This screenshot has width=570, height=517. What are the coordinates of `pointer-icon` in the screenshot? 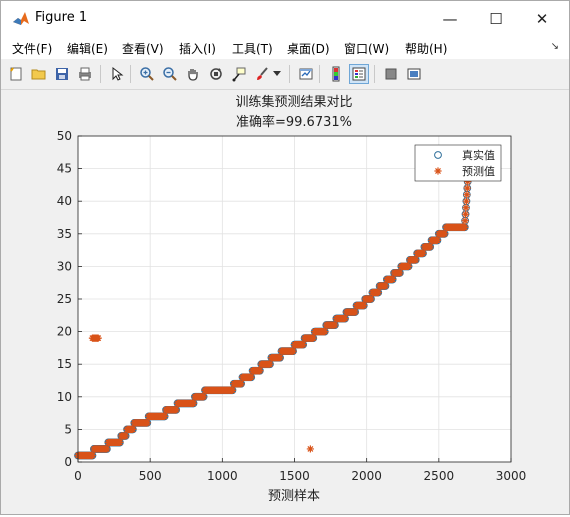 It's located at (117, 74).